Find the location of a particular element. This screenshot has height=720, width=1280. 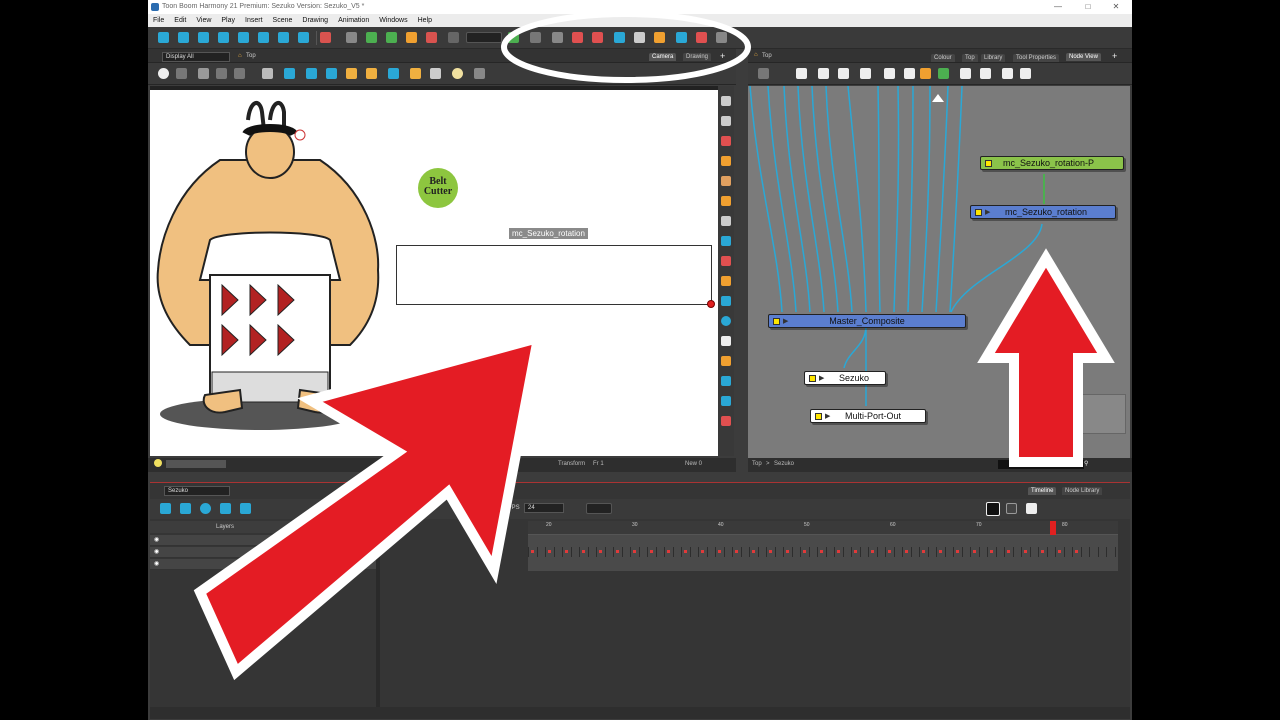

node-enable-toggle is located at coordinates (818, 416).